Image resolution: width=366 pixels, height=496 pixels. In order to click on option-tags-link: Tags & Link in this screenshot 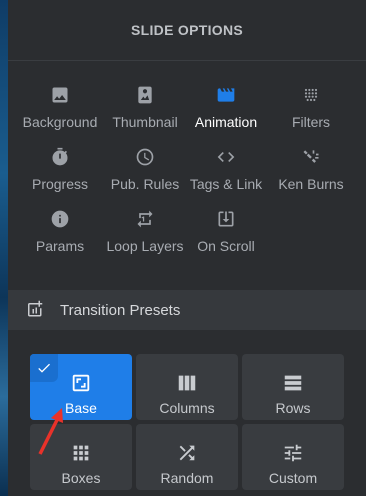, I will do `click(226, 168)`.